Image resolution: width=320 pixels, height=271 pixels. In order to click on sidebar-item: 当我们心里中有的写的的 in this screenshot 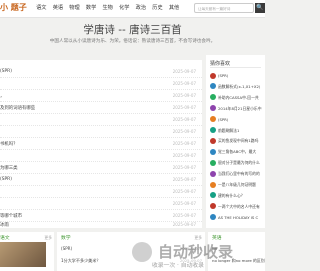, I will do `click(235, 174)`.